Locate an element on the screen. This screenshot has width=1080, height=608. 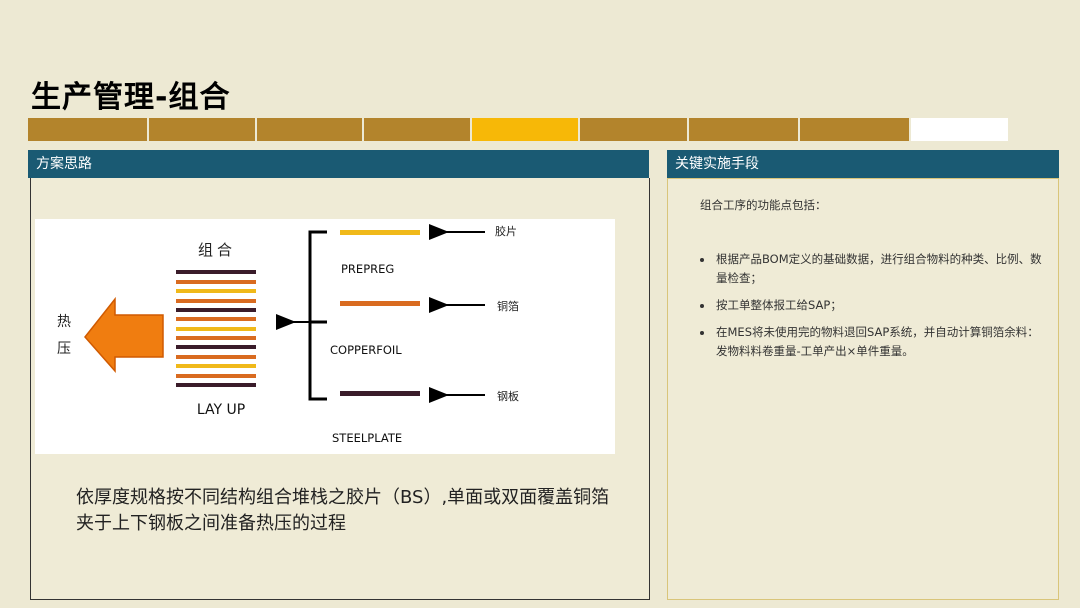
page-title: 生产管理-组合 is located at coordinates (131, 97).